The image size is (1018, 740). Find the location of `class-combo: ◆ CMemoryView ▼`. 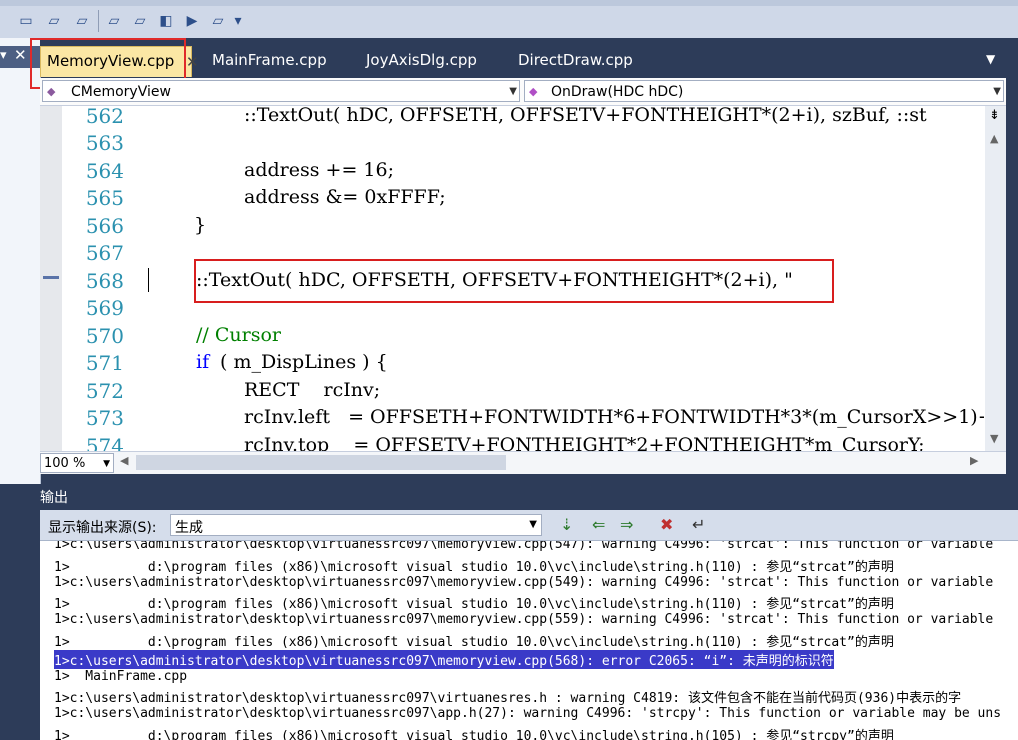

class-combo: ◆ CMemoryView ▼ is located at coordinates (281, 91).